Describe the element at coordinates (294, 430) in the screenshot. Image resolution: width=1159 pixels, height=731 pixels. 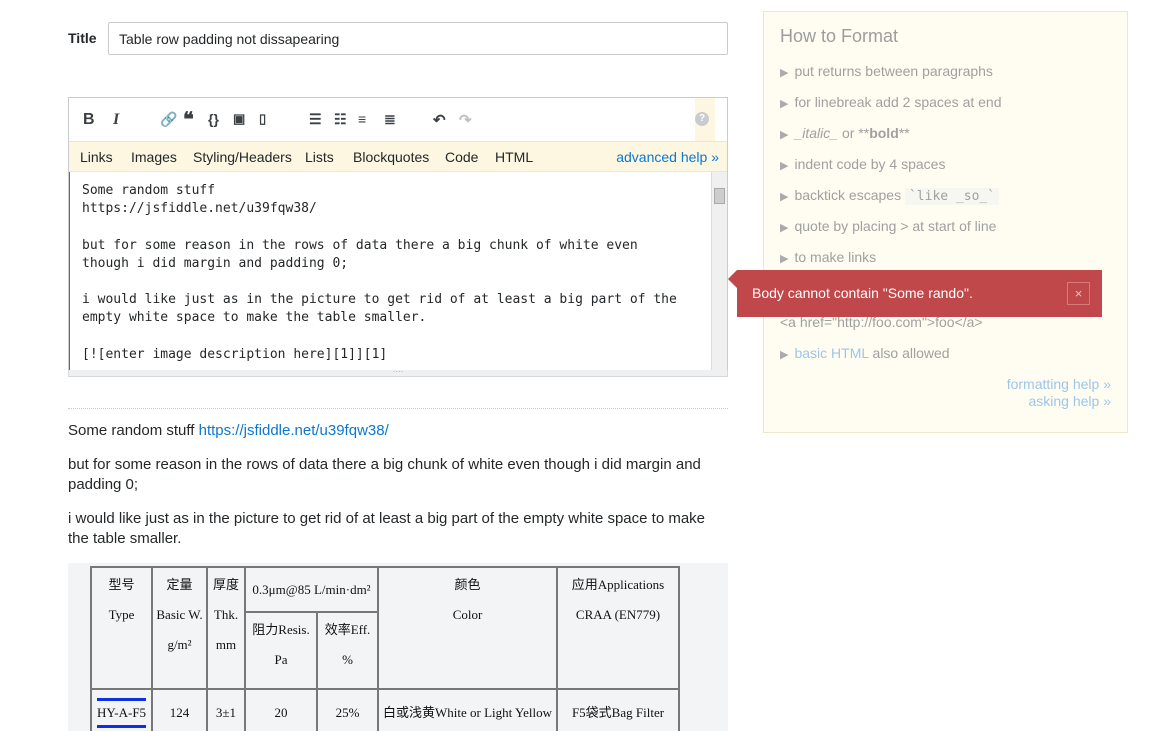
I see `preview-link: https://jsfiddle.net/u39fqw38/` at that location.